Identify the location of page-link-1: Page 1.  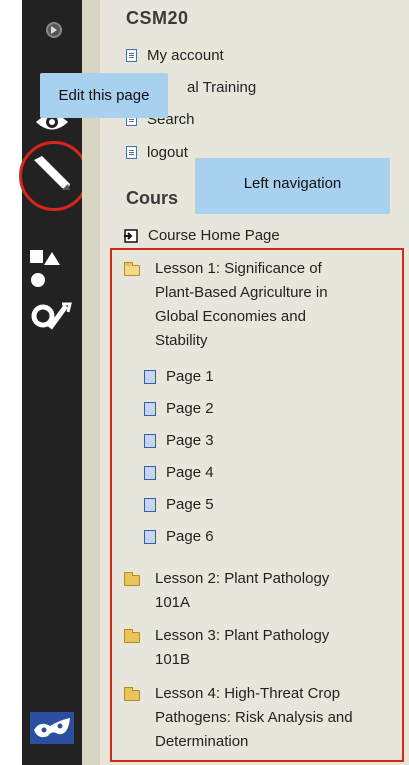
(179, 376).